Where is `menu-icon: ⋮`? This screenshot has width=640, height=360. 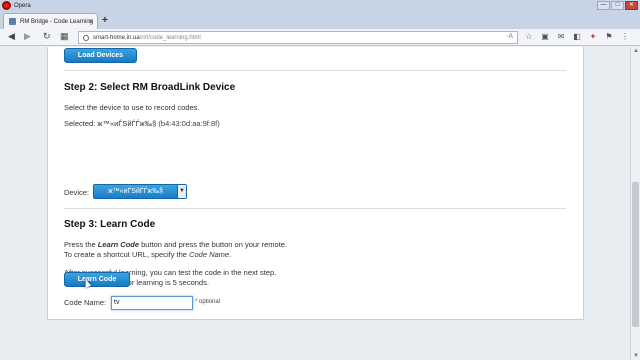
menu-icon: ⋮ is located at coordinates (625, 37).